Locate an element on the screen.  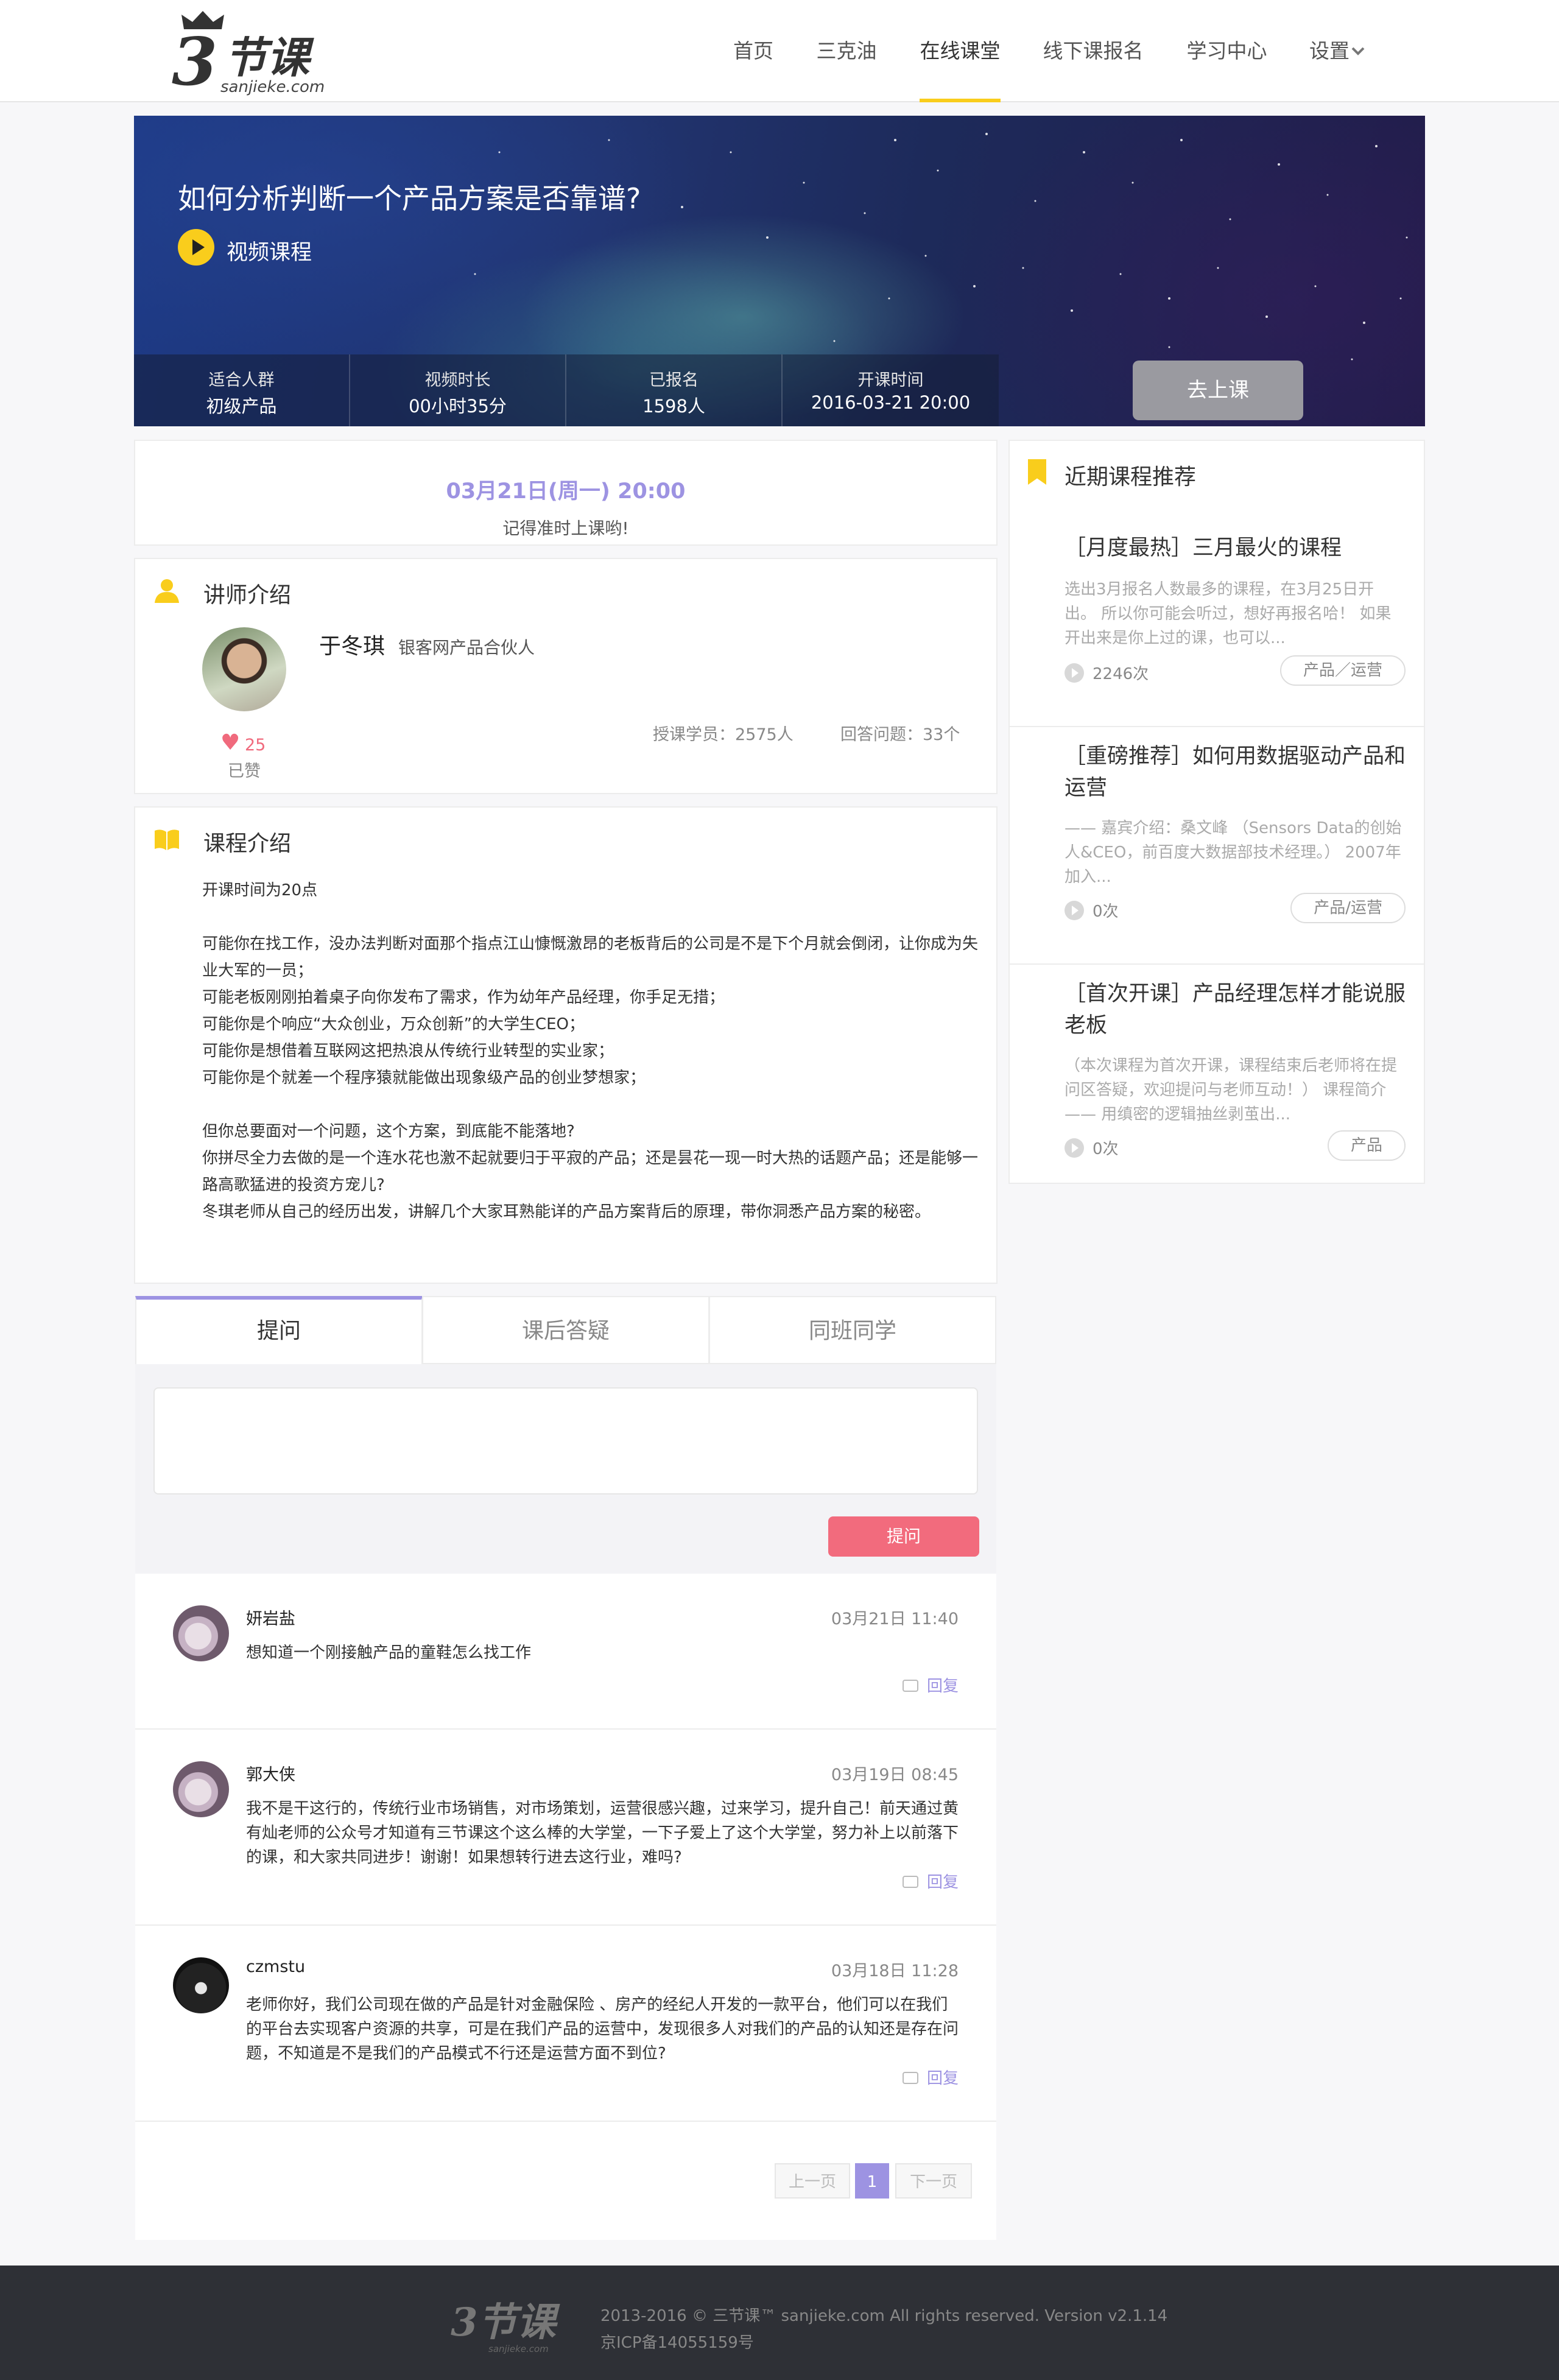
recommended-course-title: ［重磅推荐］如何用数据驱动产品和运营 is located at coordinates (1235, 772).